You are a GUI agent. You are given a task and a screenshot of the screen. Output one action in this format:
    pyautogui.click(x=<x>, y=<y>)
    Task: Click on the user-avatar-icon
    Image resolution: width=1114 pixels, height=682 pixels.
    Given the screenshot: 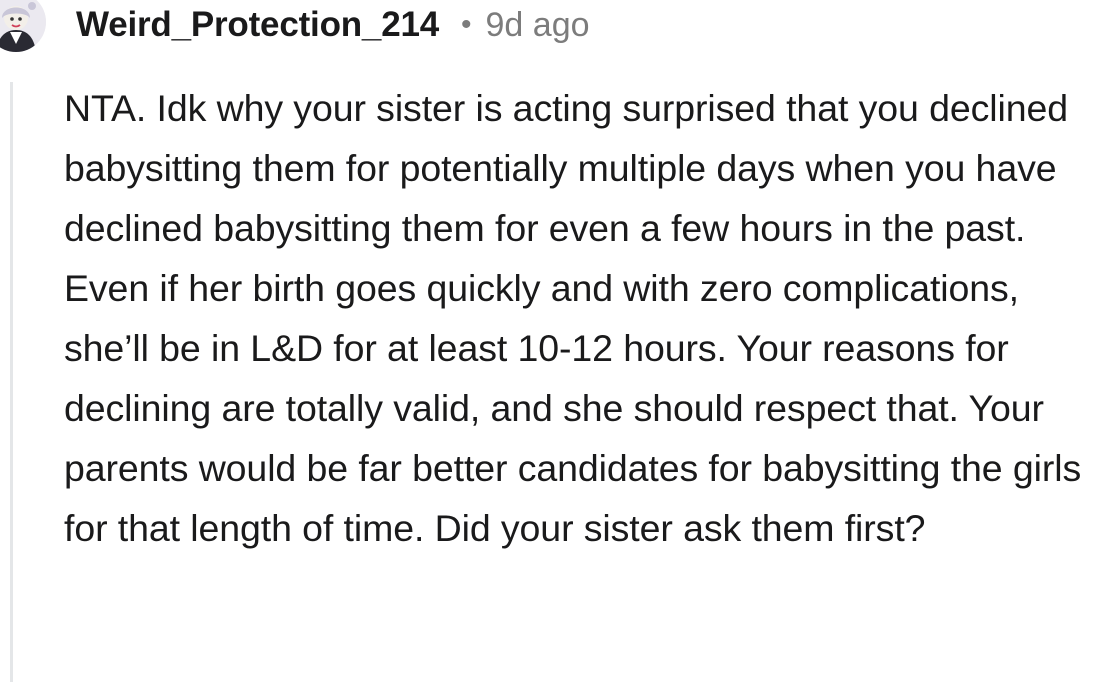 What is the action you would take?
    pyautogui.click(x=23, y=26)
    